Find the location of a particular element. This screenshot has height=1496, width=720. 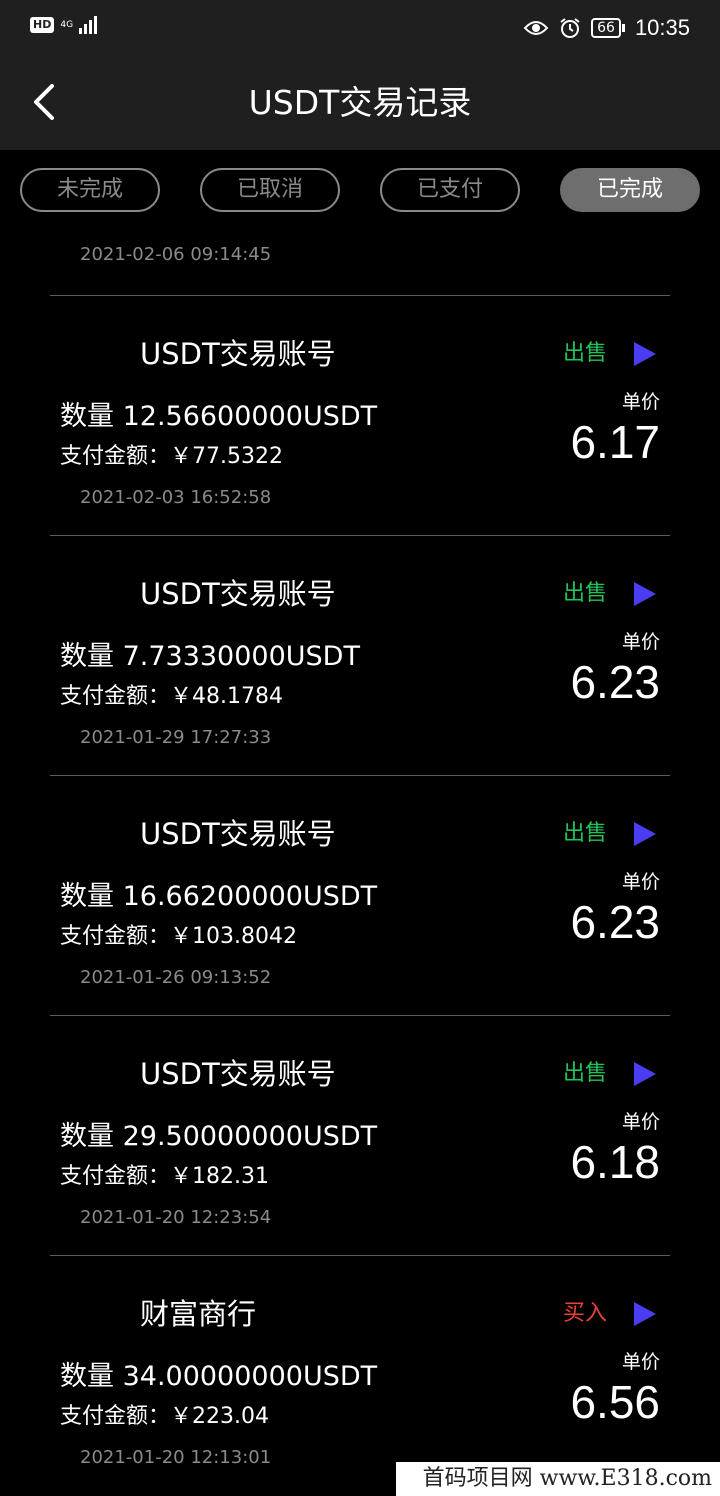

tab-incomplete: 未完成 is located at coordinates (90, 190).